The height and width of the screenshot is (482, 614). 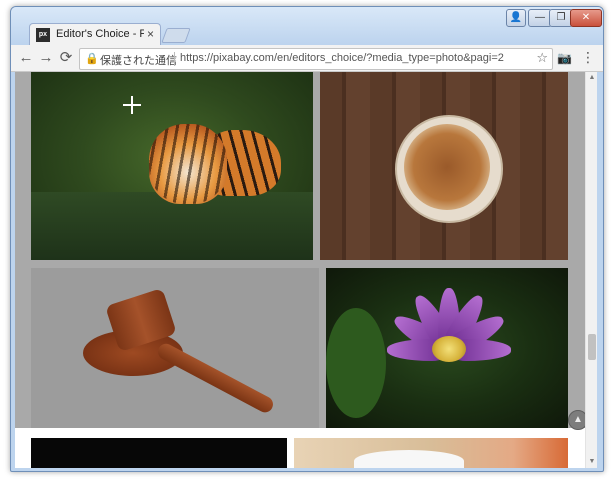 What do you see at coordinates (307, 26) in the screenshot?
I see `title-bar: px Editor's Choice - Phot × 👤 — ❐ ✕` at bounding box center [307, 26].